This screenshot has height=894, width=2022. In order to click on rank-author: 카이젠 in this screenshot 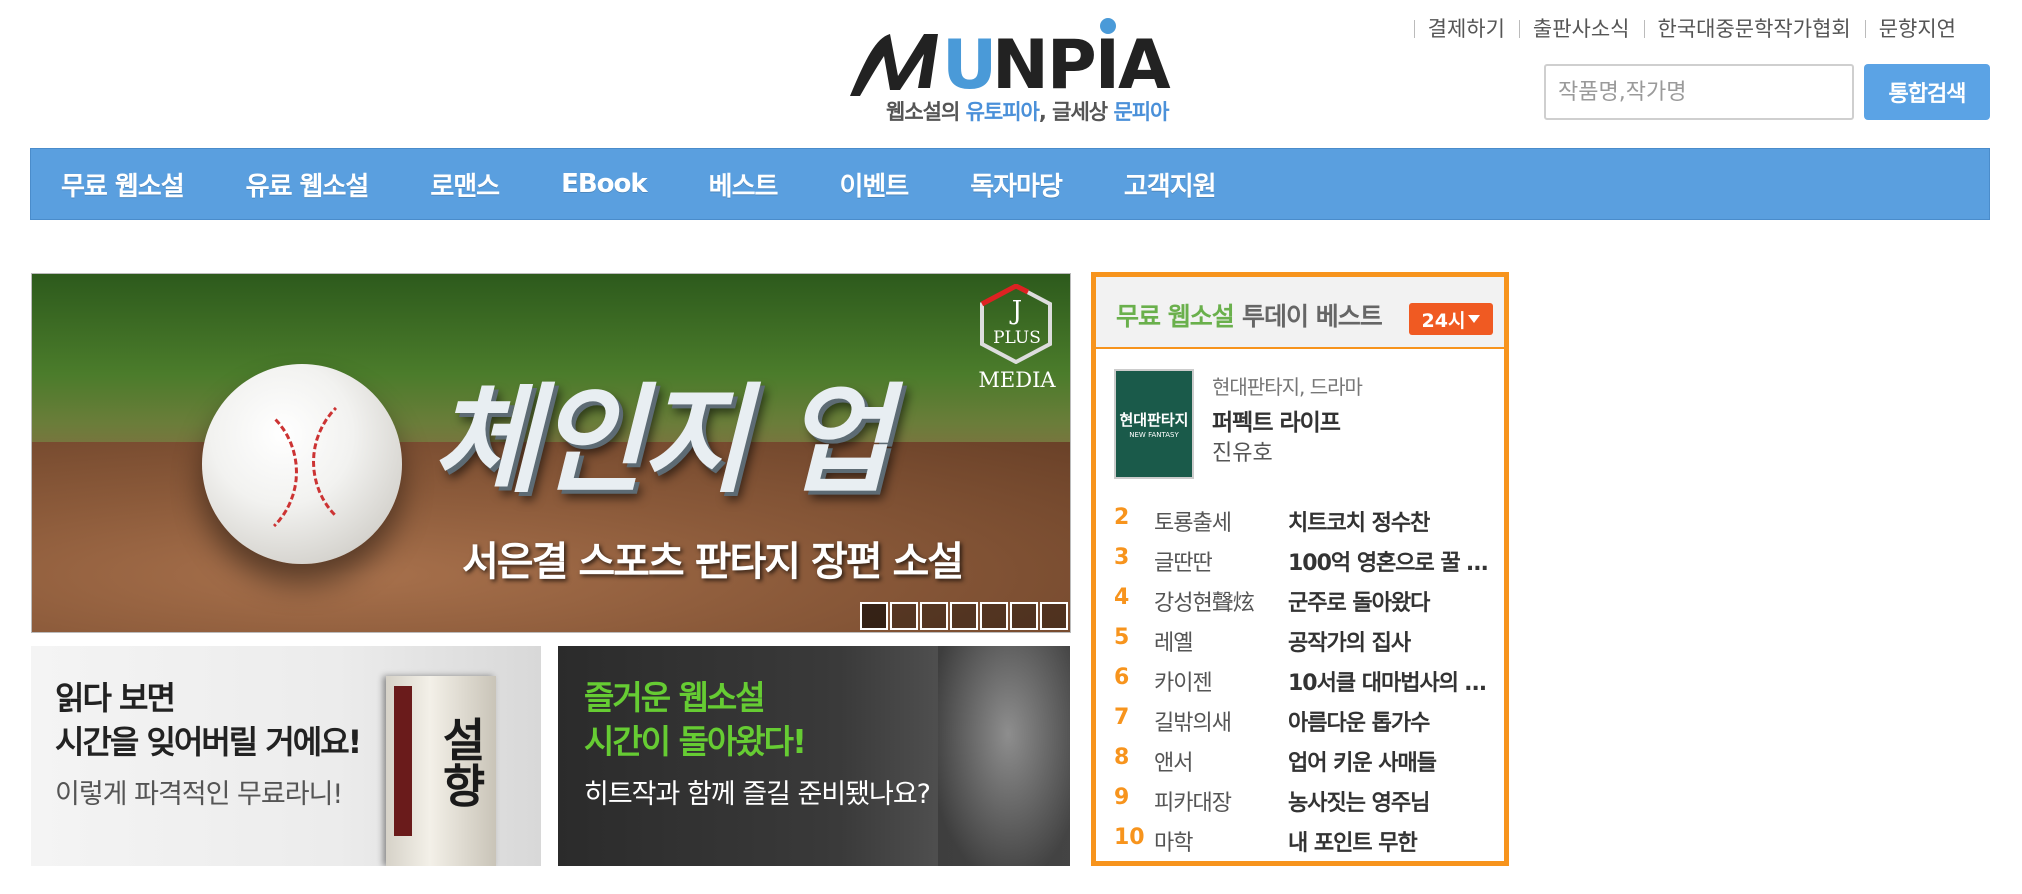, I will do `click(1183, 683)`.